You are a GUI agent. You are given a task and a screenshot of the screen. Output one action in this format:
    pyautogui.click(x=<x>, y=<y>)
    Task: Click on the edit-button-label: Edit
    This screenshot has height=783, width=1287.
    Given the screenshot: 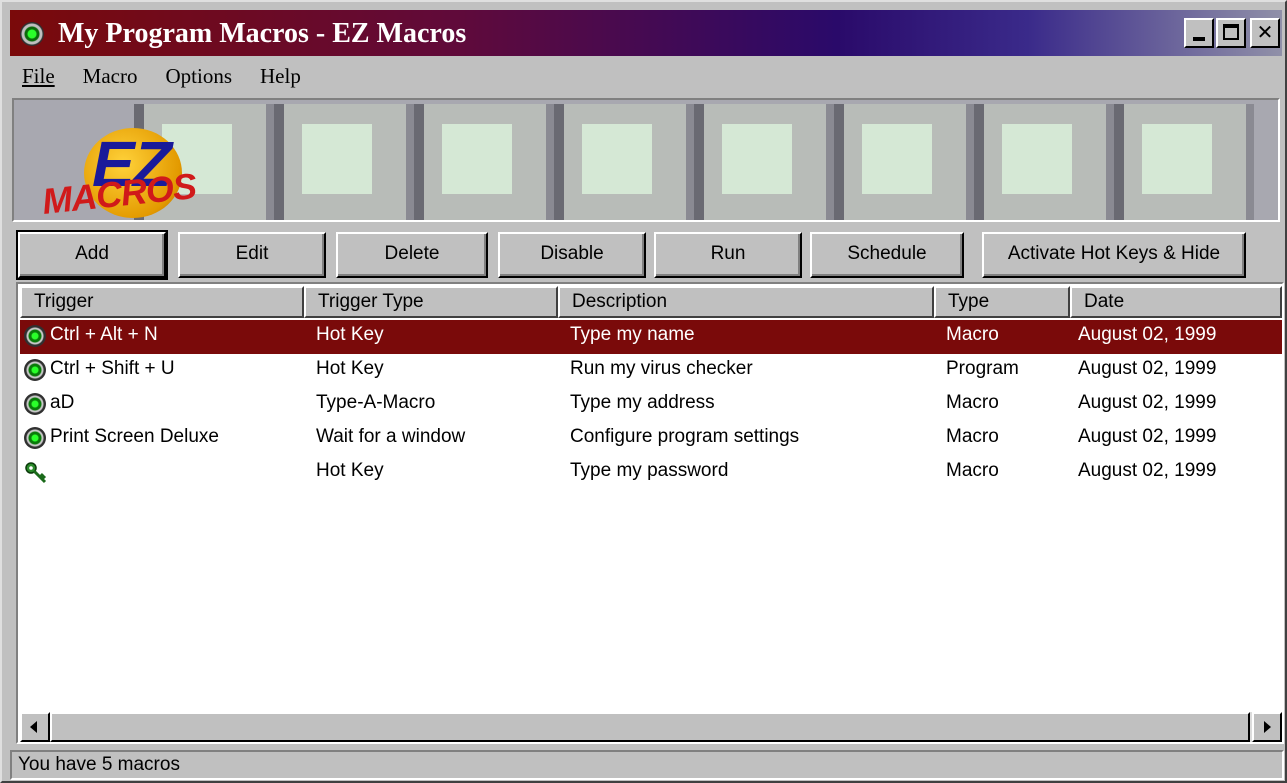 What is the action you would take?
    pyautogui.click(x=252, y=253)
    